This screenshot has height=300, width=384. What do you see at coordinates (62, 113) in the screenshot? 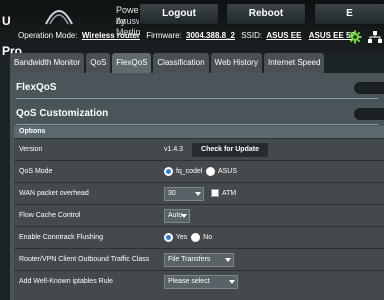
I see `qos-customization-title: QoS Customization` at bounding box center [62, 113].